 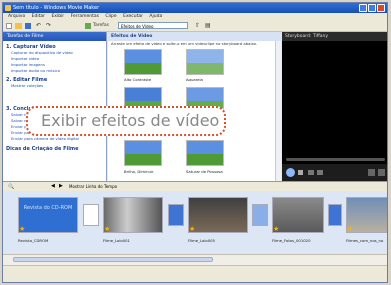 I want to click on story-rewind-icon: ◀, so click(x=53, y=186).